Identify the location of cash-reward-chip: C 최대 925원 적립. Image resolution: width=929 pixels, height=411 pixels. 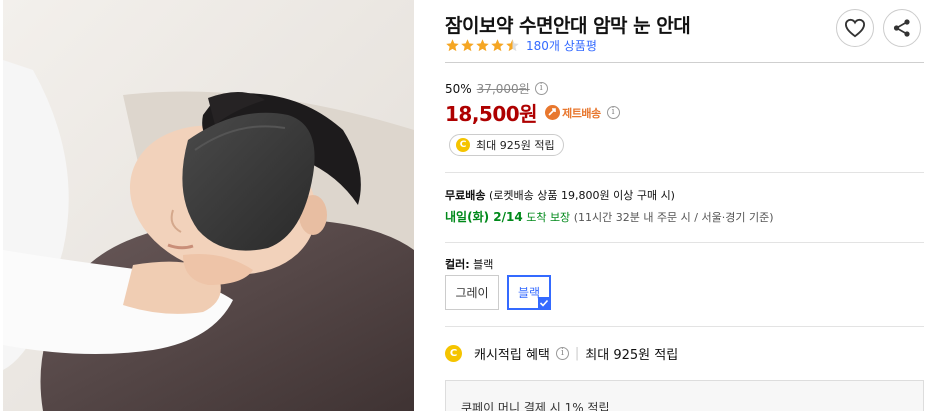
(506, 145).